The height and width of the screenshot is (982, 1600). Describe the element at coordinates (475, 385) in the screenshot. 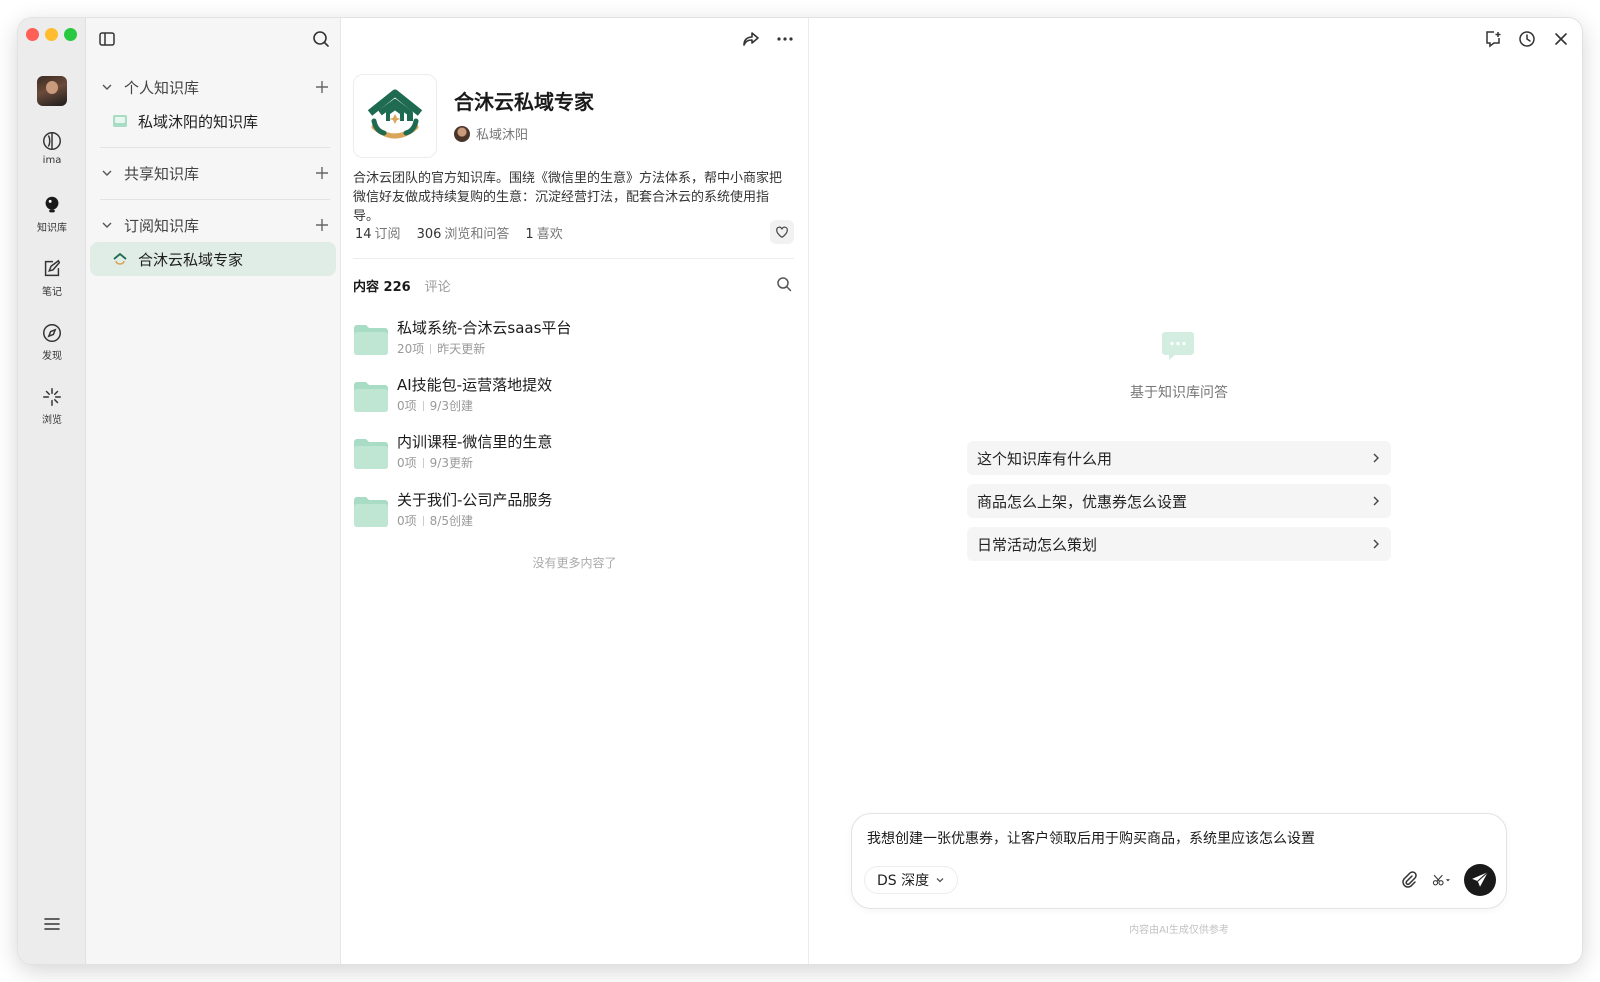

I see `folder-name: AI技能包-运营落地提效` at that location.